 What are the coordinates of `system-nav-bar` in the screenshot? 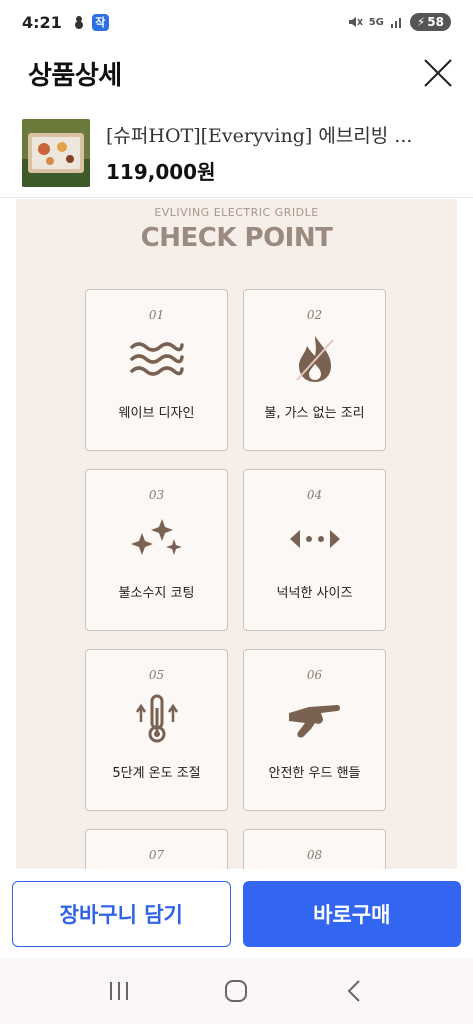 It's located at (236, 991).